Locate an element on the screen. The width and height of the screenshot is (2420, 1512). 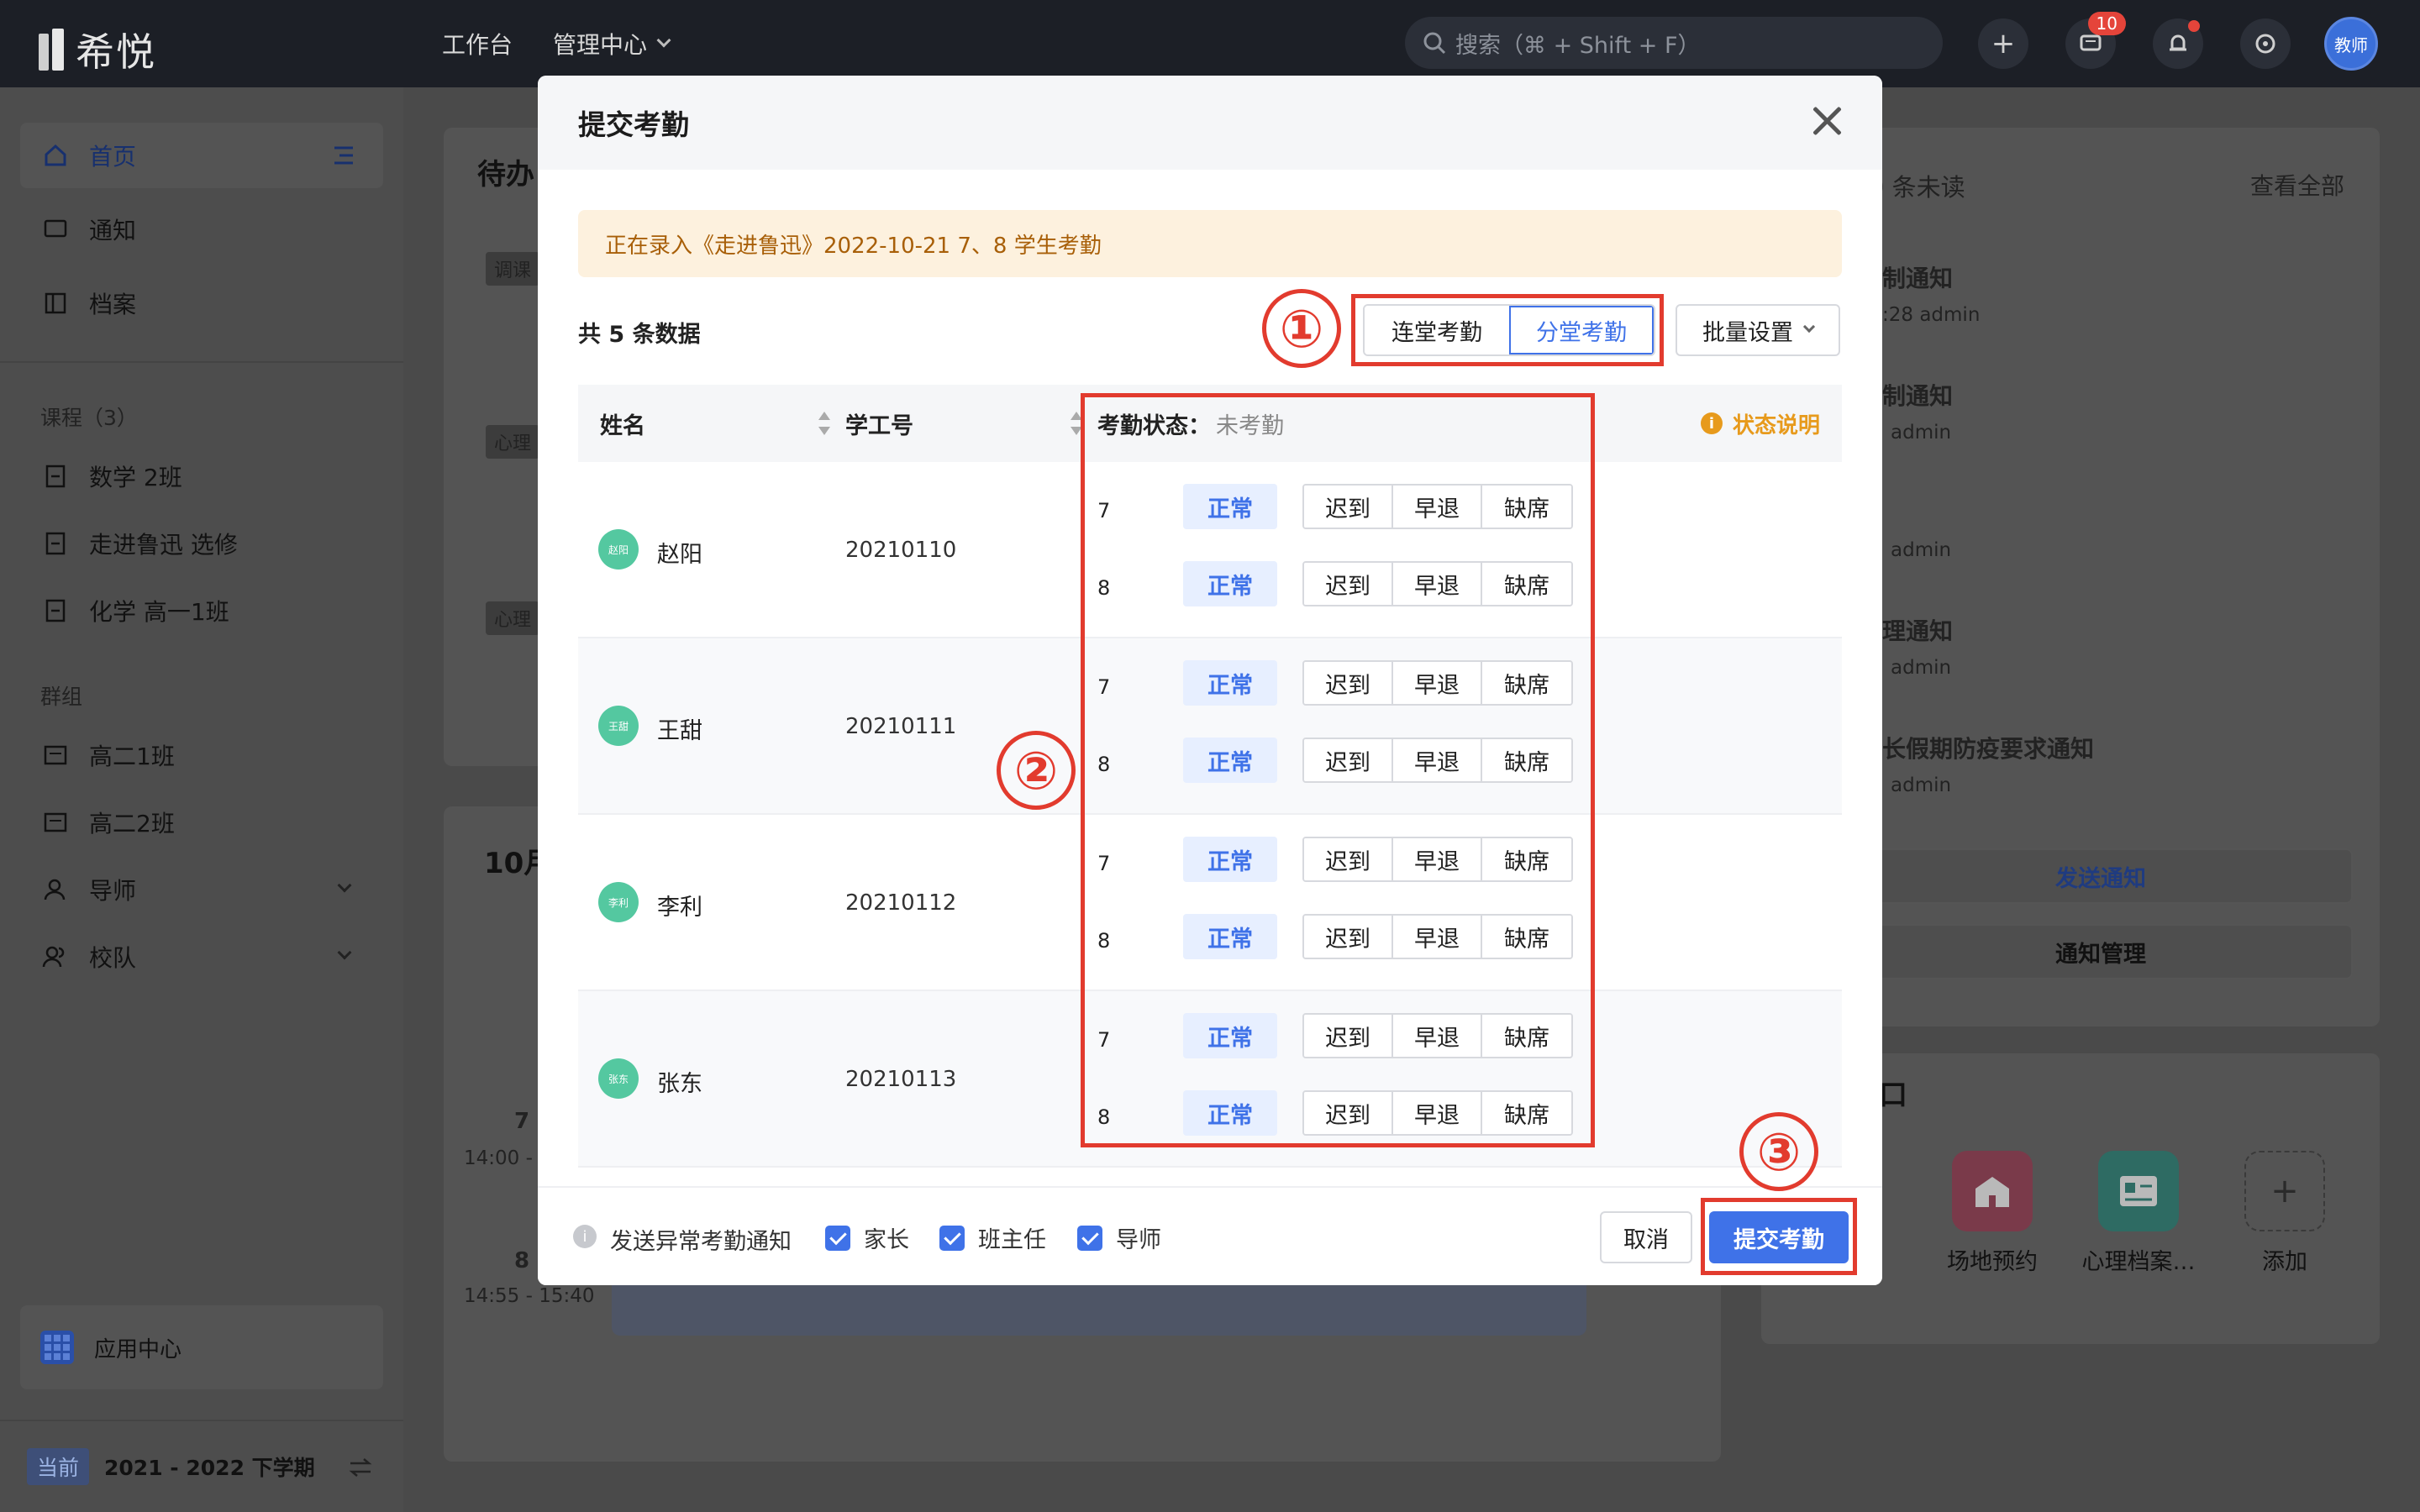
column-id: 学工号 is located at coordinates (879, 423).